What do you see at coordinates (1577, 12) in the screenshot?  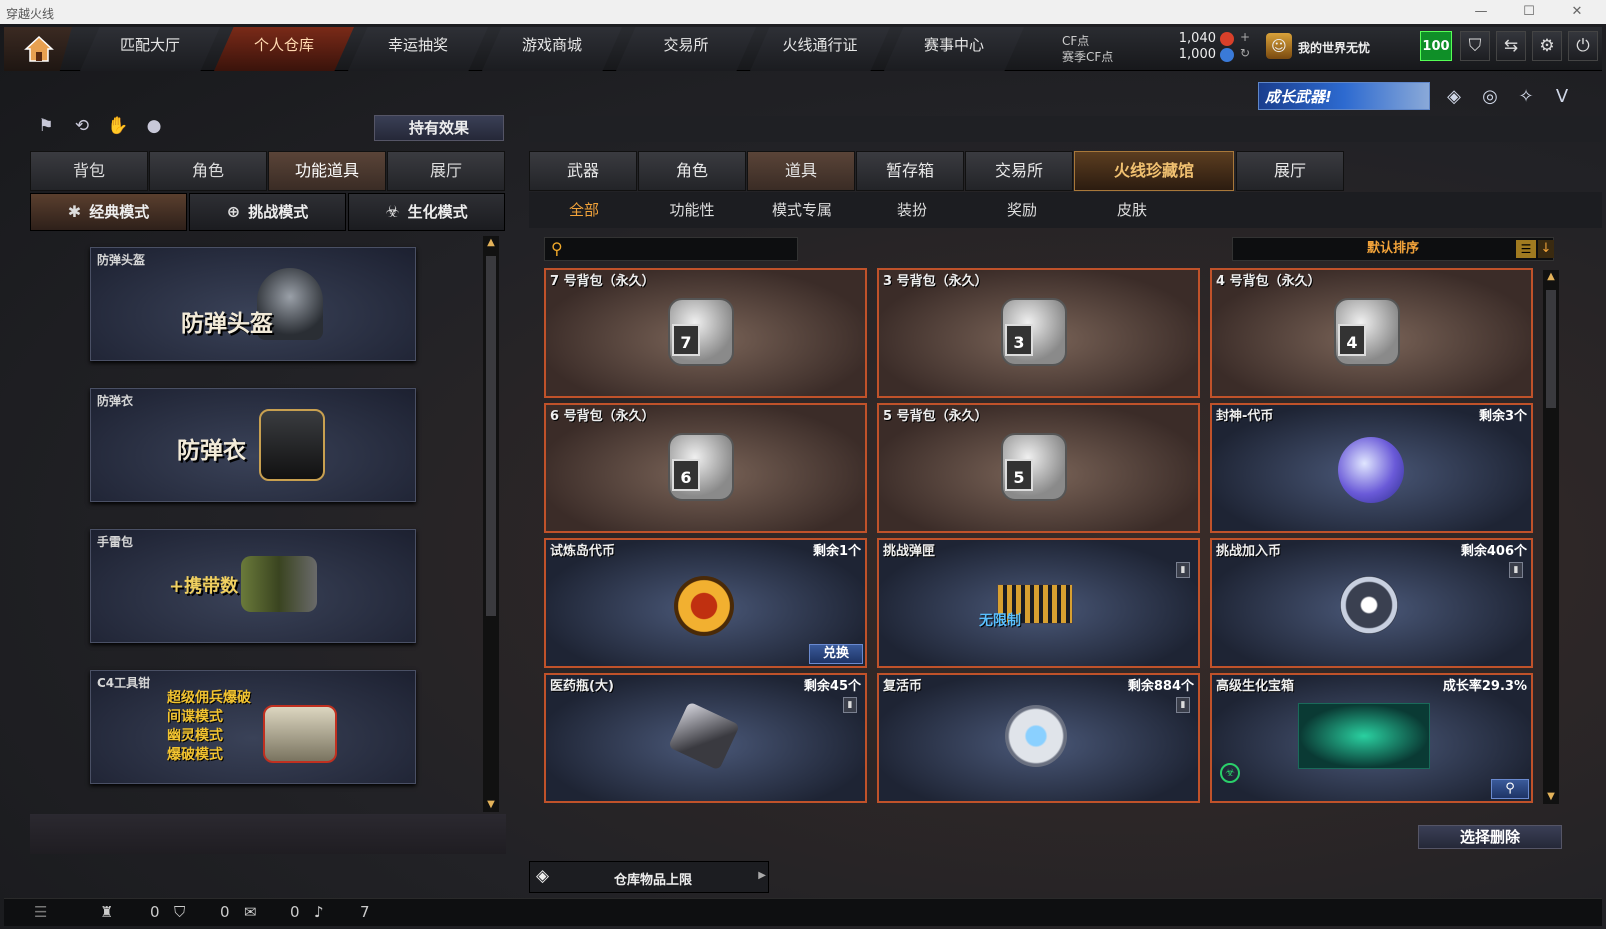 I see `close-icon: ✕` at bounding box center [1577, 12].